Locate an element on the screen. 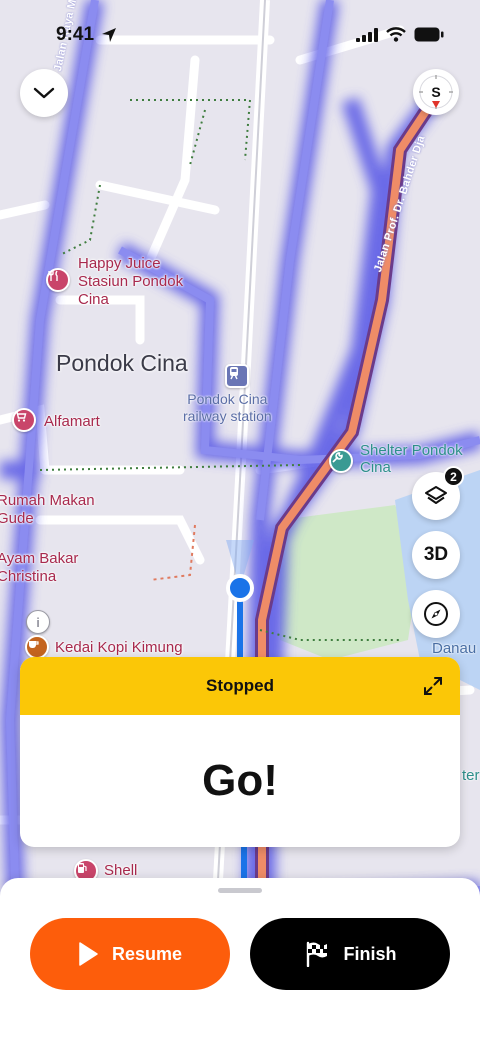 This screenshot has width=480, height=1039. status-message: Go! is located at coordinates (240, 780).